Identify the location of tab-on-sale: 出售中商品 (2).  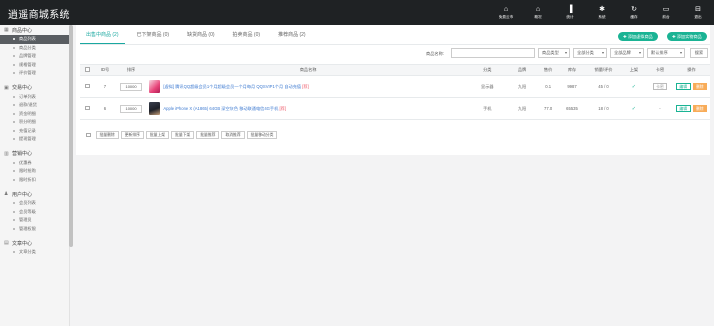
(102, 36).